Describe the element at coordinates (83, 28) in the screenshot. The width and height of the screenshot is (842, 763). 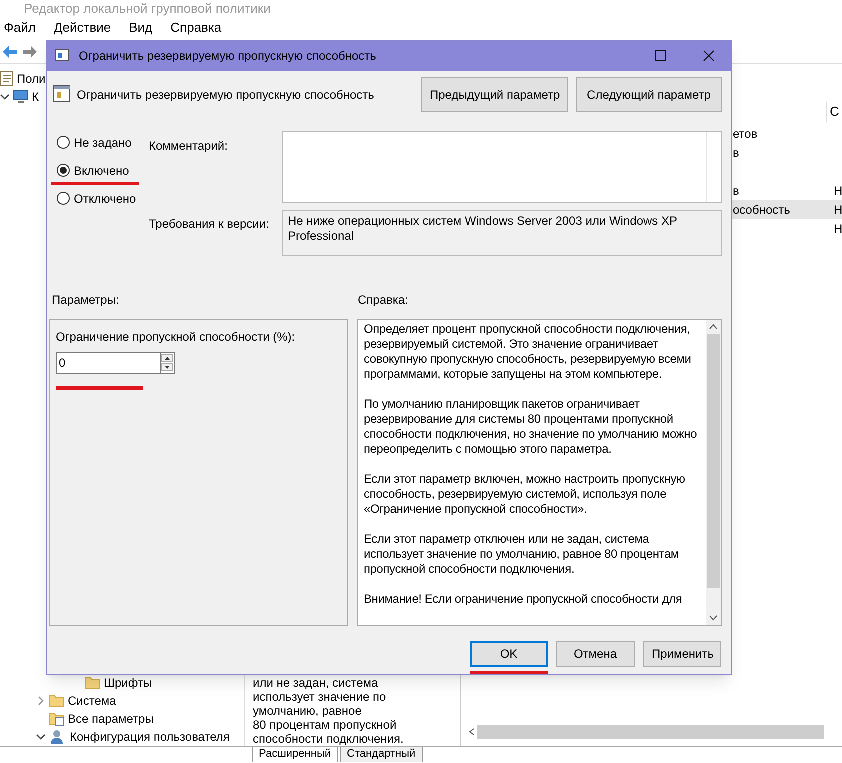
I see `menu-item: Действие` at that location.